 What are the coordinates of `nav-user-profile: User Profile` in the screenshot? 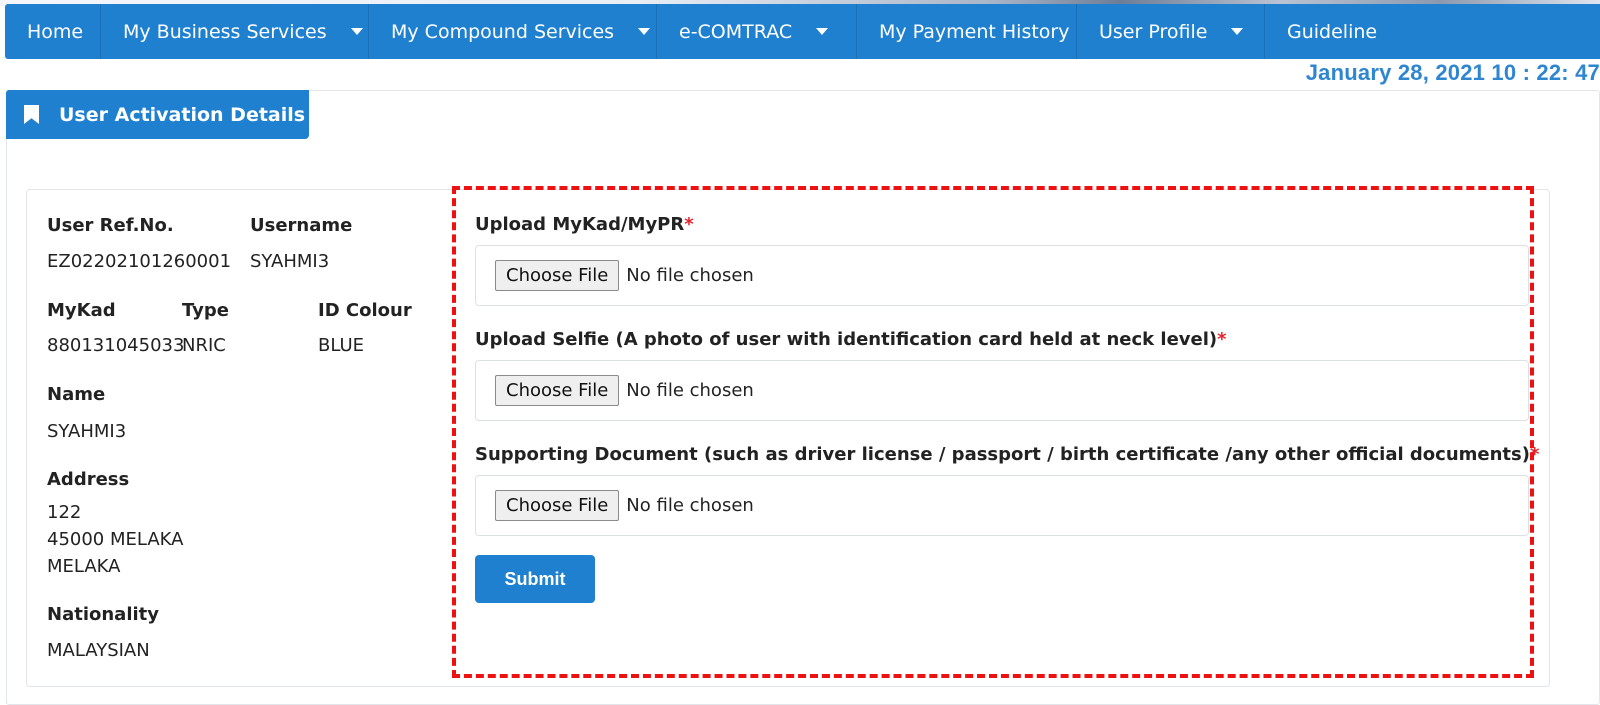 It's located at (1171, 31).